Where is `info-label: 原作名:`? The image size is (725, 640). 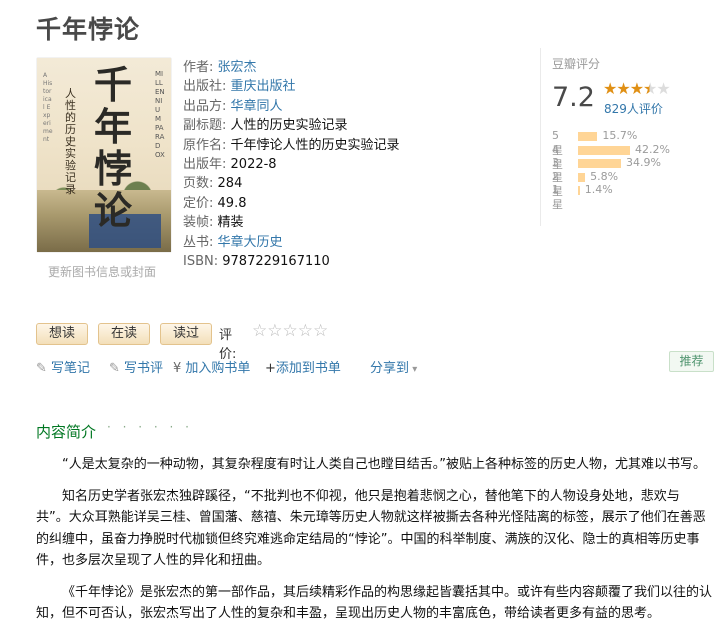
info-label: 原作名: is located at coordinates (205, 145).